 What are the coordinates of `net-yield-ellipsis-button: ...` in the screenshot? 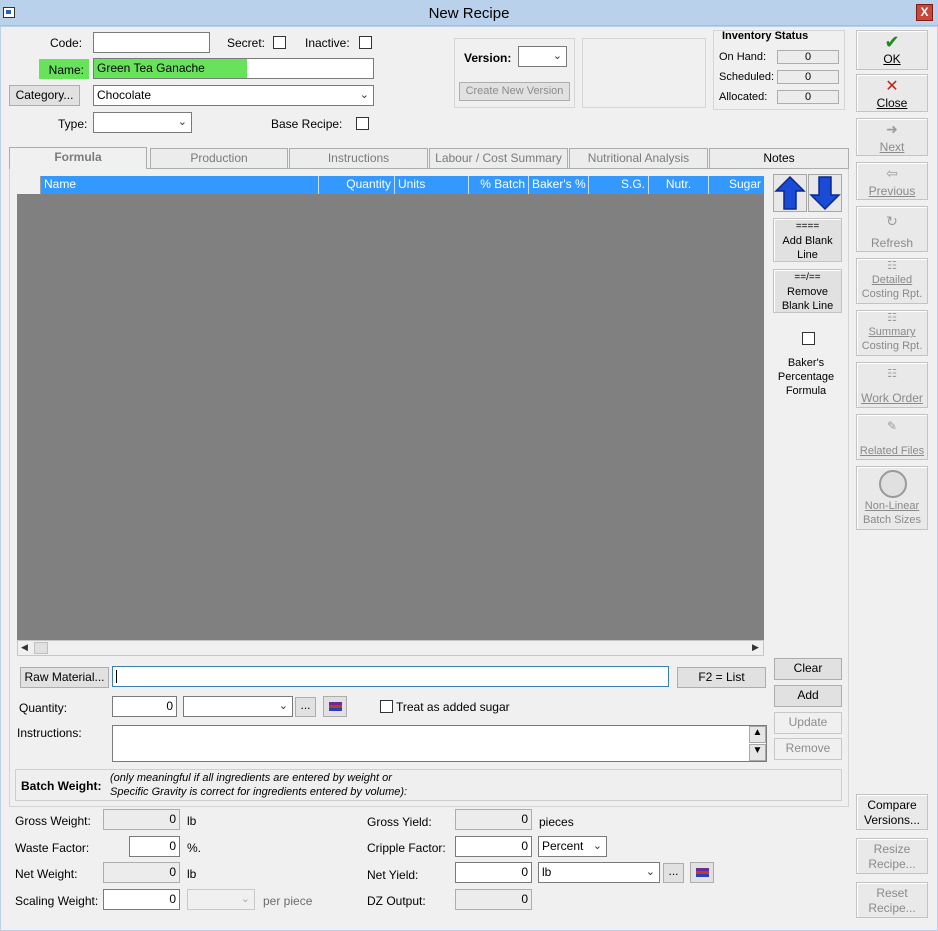 It's located at (673, 873).